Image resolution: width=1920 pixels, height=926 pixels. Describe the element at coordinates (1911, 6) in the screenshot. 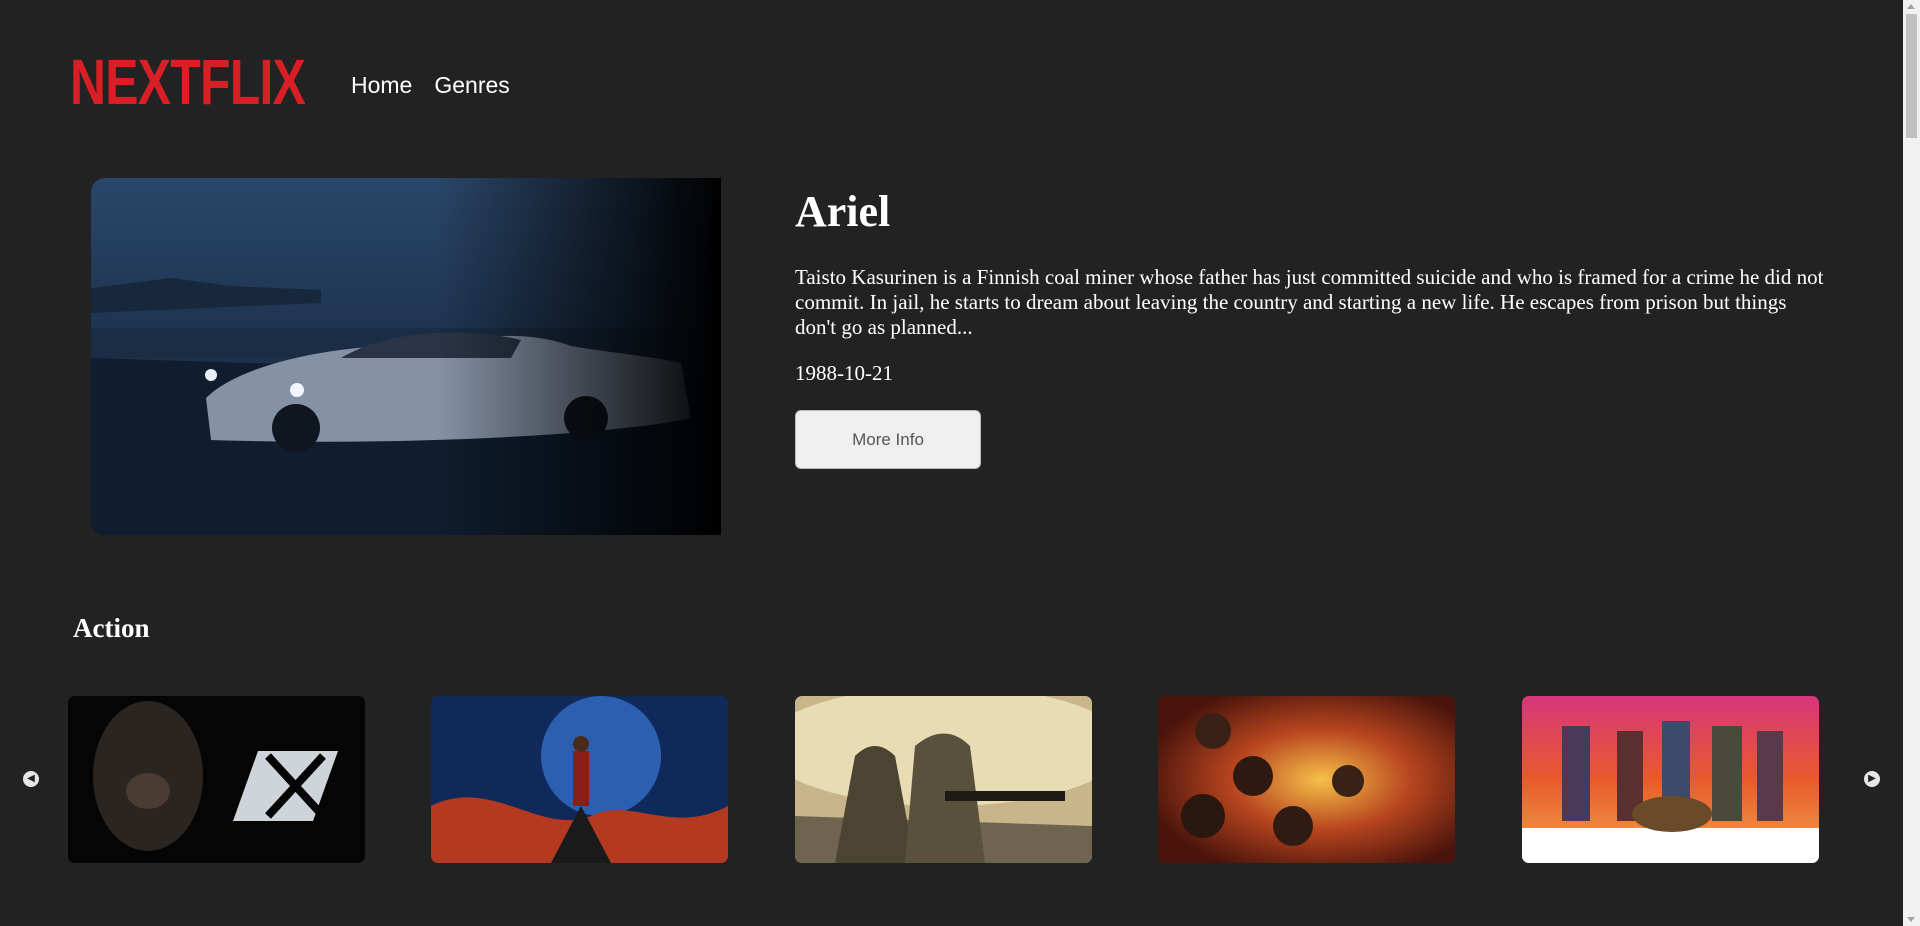

I see `scroll-up-icon` at that location.